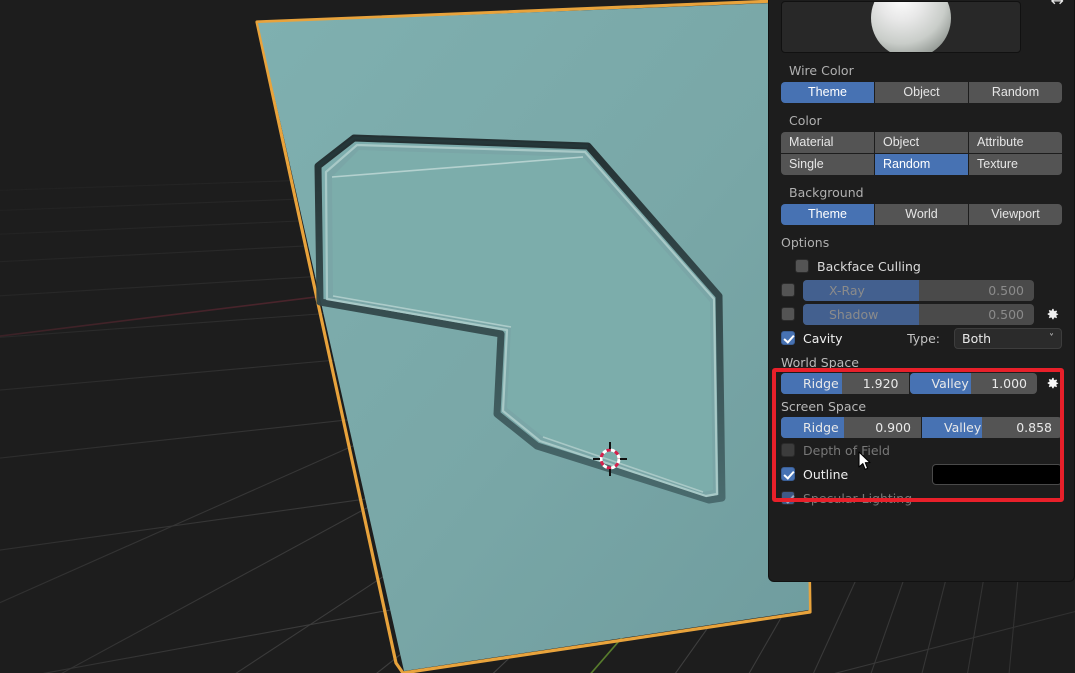  What do you see at coordinates (788, 474) in the screenshot?
I see `outline-checkbox` at bounding box center [788, 474].